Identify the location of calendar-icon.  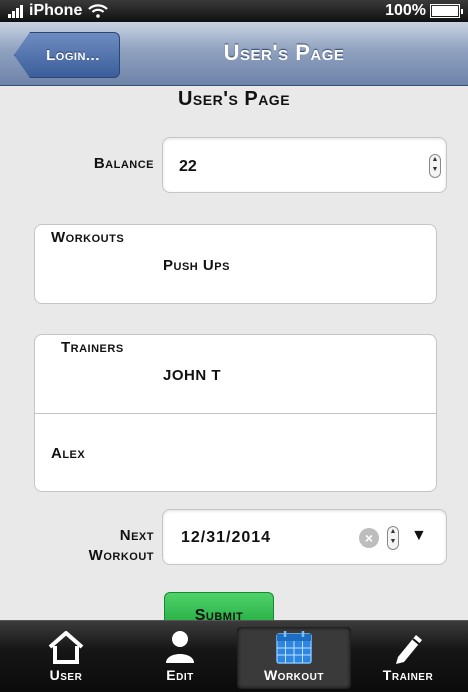
(294, 647).